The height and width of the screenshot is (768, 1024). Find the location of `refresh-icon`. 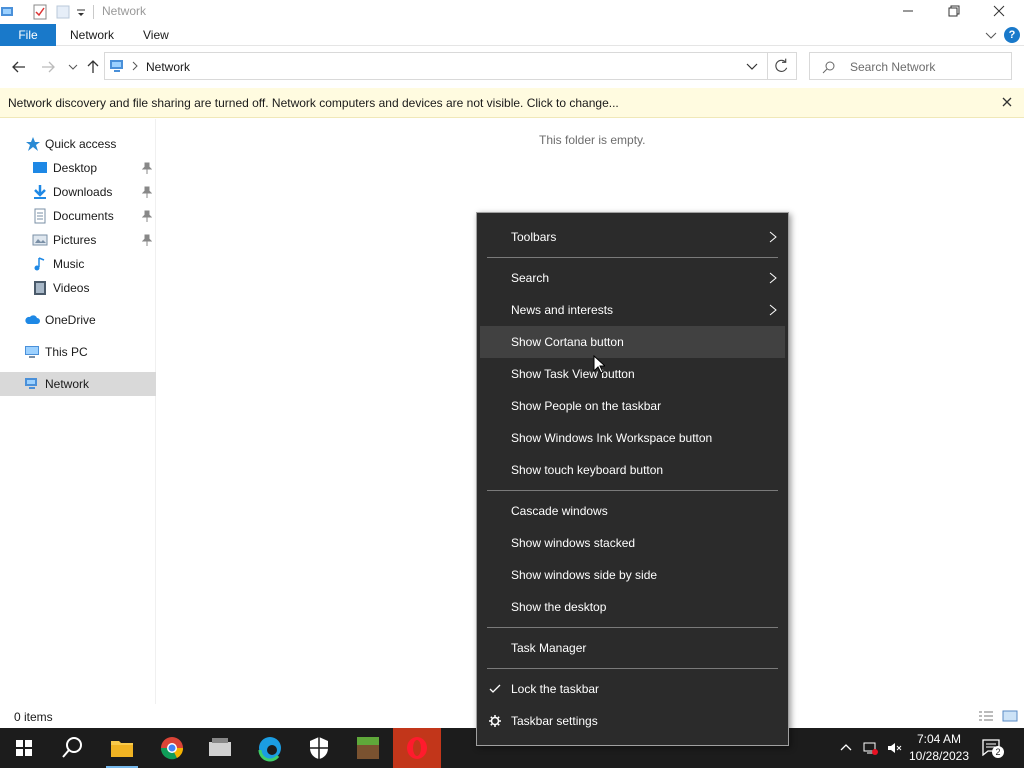

refresh-icon is located at coordinates (782, 66).